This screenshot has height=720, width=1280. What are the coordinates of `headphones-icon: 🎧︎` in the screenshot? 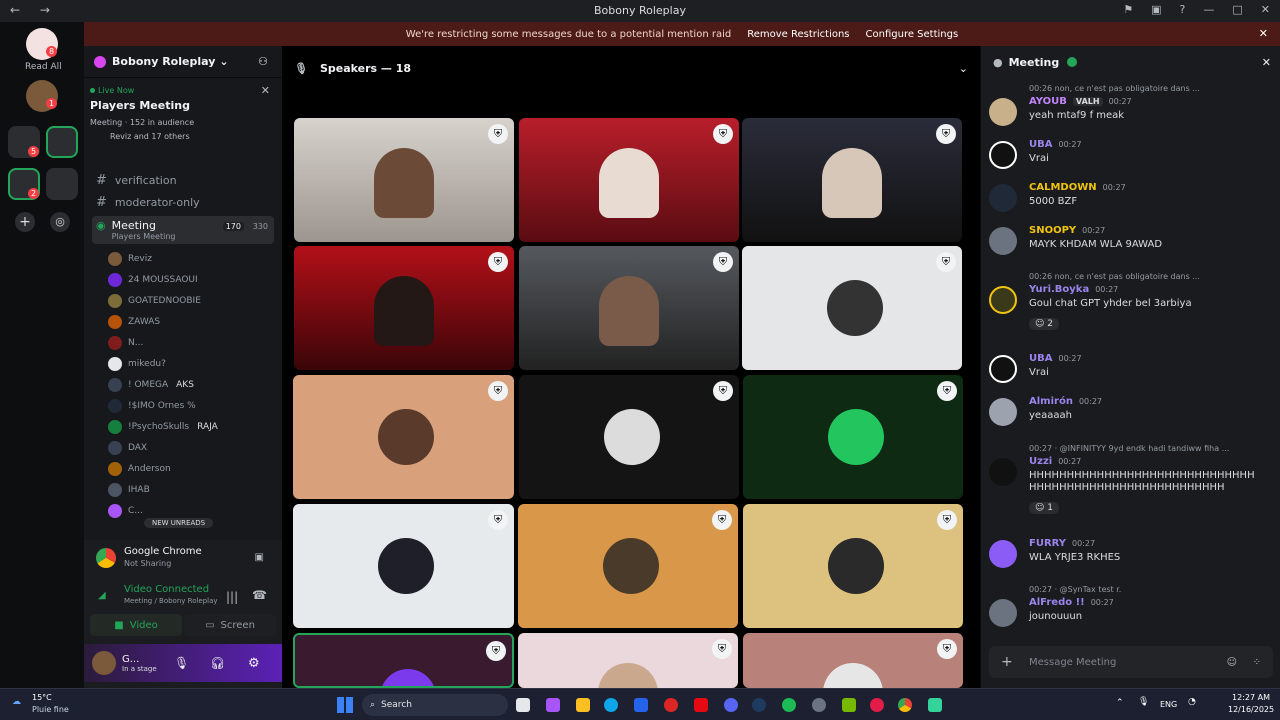 It's located at (217, 663).